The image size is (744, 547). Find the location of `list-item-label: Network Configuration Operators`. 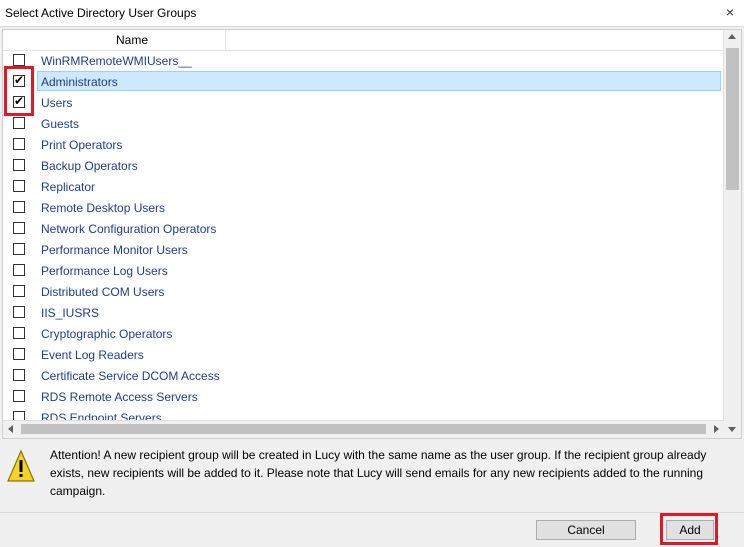

list-item-label: Network Configuration Operators is located at coordinates (379, 228).